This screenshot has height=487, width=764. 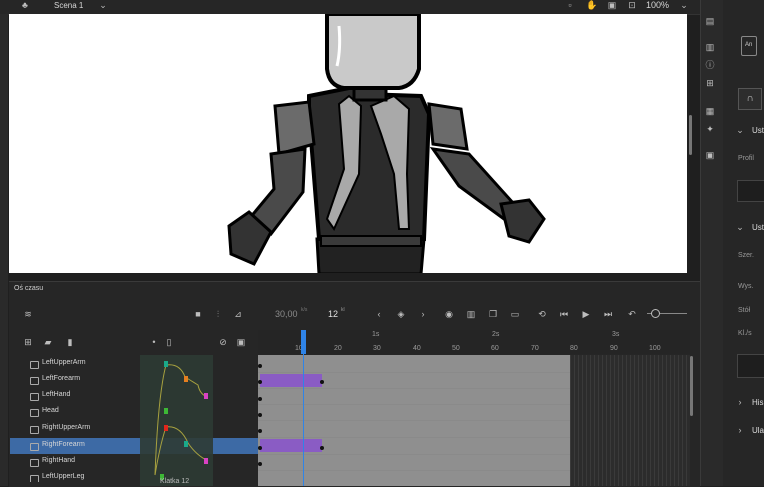 What do you see at coordinates (401, 314) in the screenshot?
I see `insert-keyframe-icon: ◈` at bounding box center [401, 314].